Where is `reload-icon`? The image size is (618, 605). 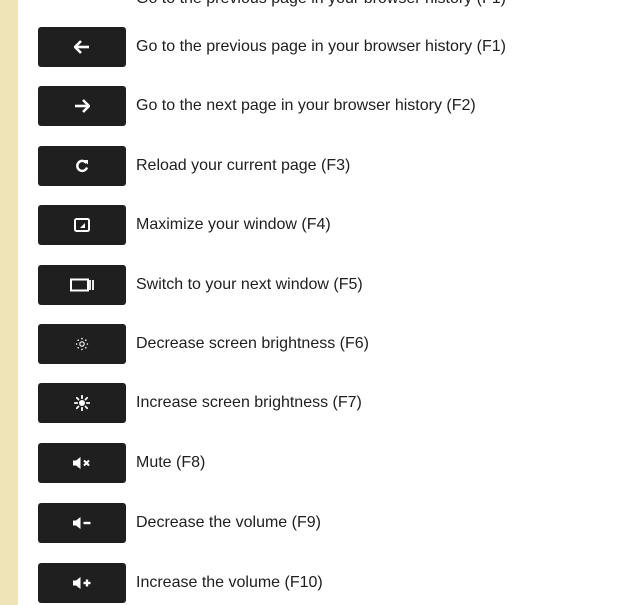
reload-icon is located at coordinates (82, 166).